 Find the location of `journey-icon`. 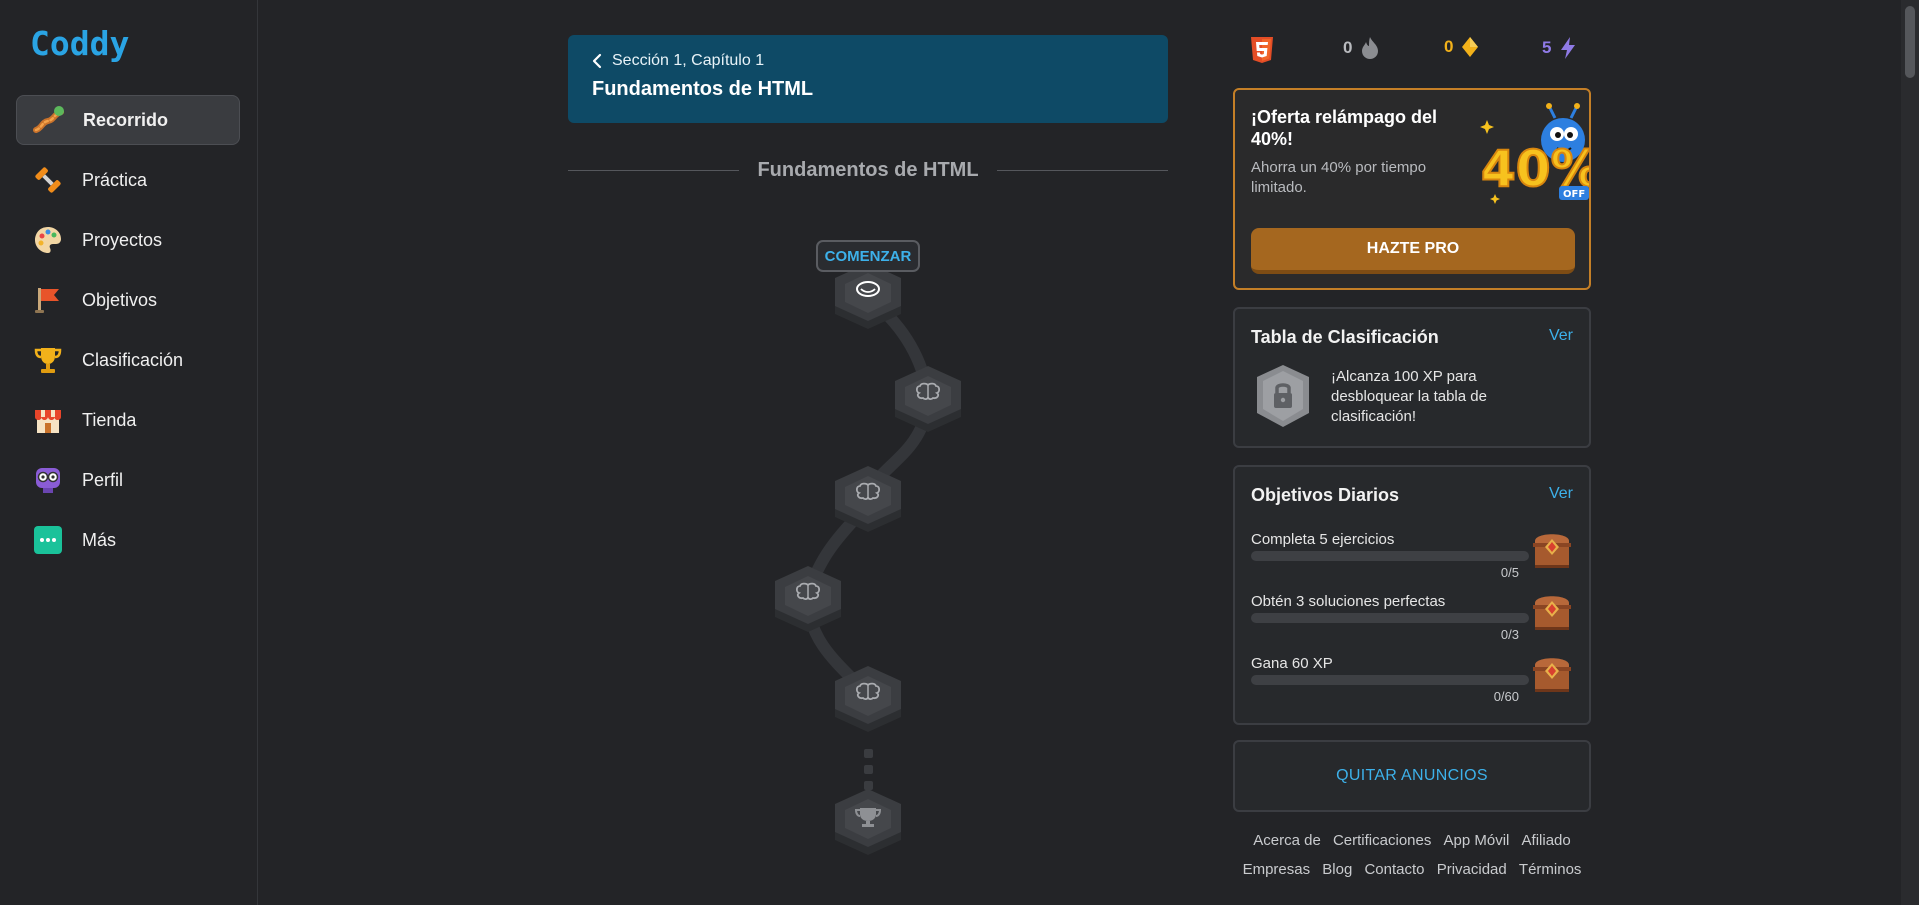

journey-icon is located at coordinates (49, 120).